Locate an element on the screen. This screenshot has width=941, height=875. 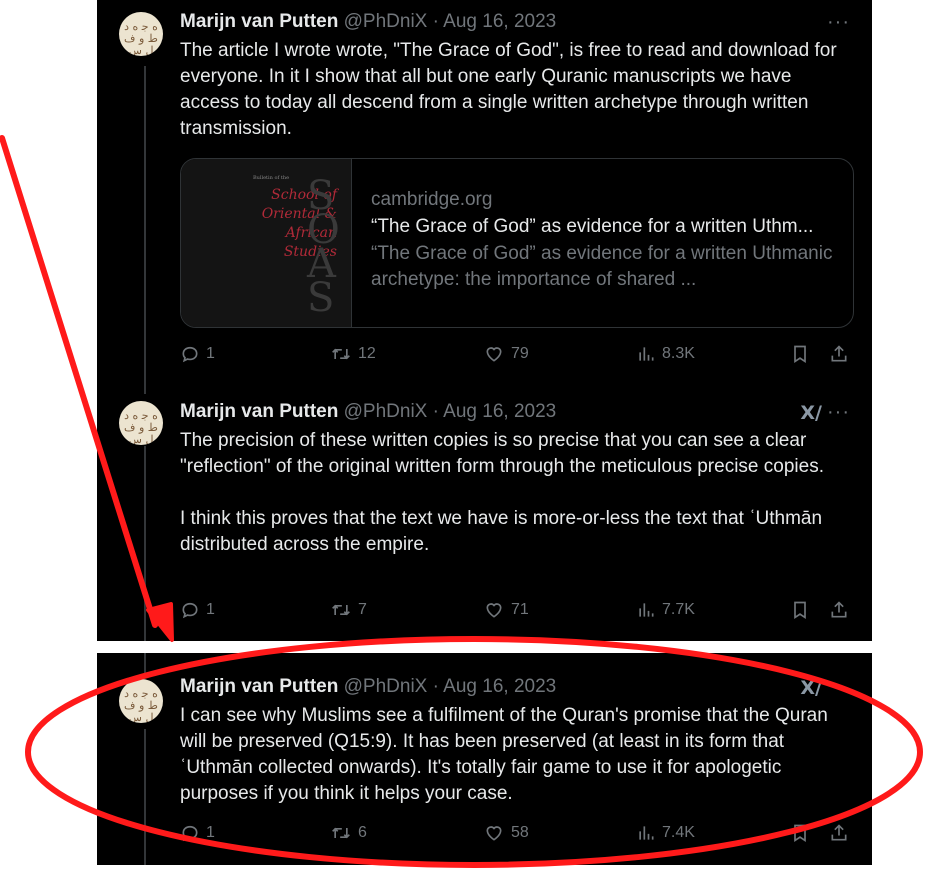
like-button: 71 is located at coordinates (506, 610).